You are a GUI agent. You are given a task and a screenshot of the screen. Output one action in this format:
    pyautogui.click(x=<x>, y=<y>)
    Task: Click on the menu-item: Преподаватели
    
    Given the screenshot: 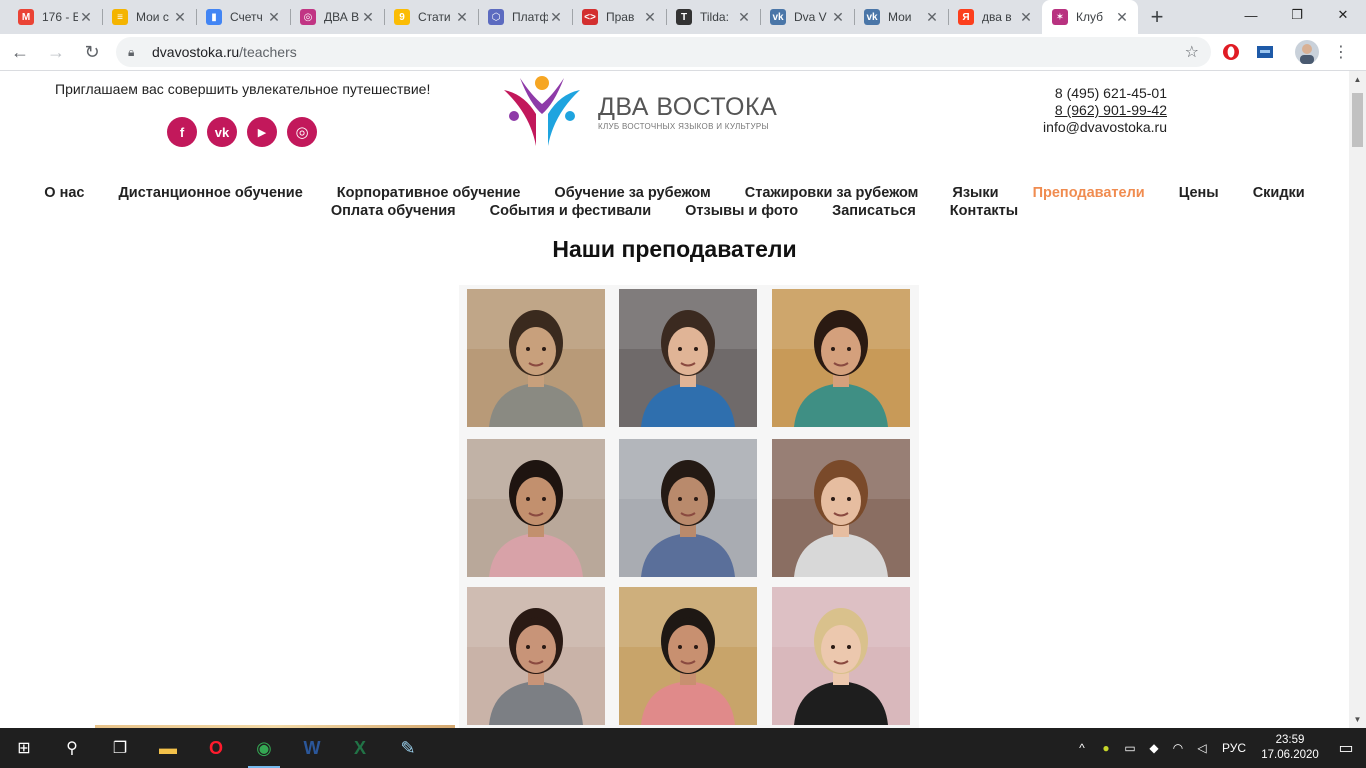 What is the action you would take?
    pyautogui.click(x=1089, y=193)
    